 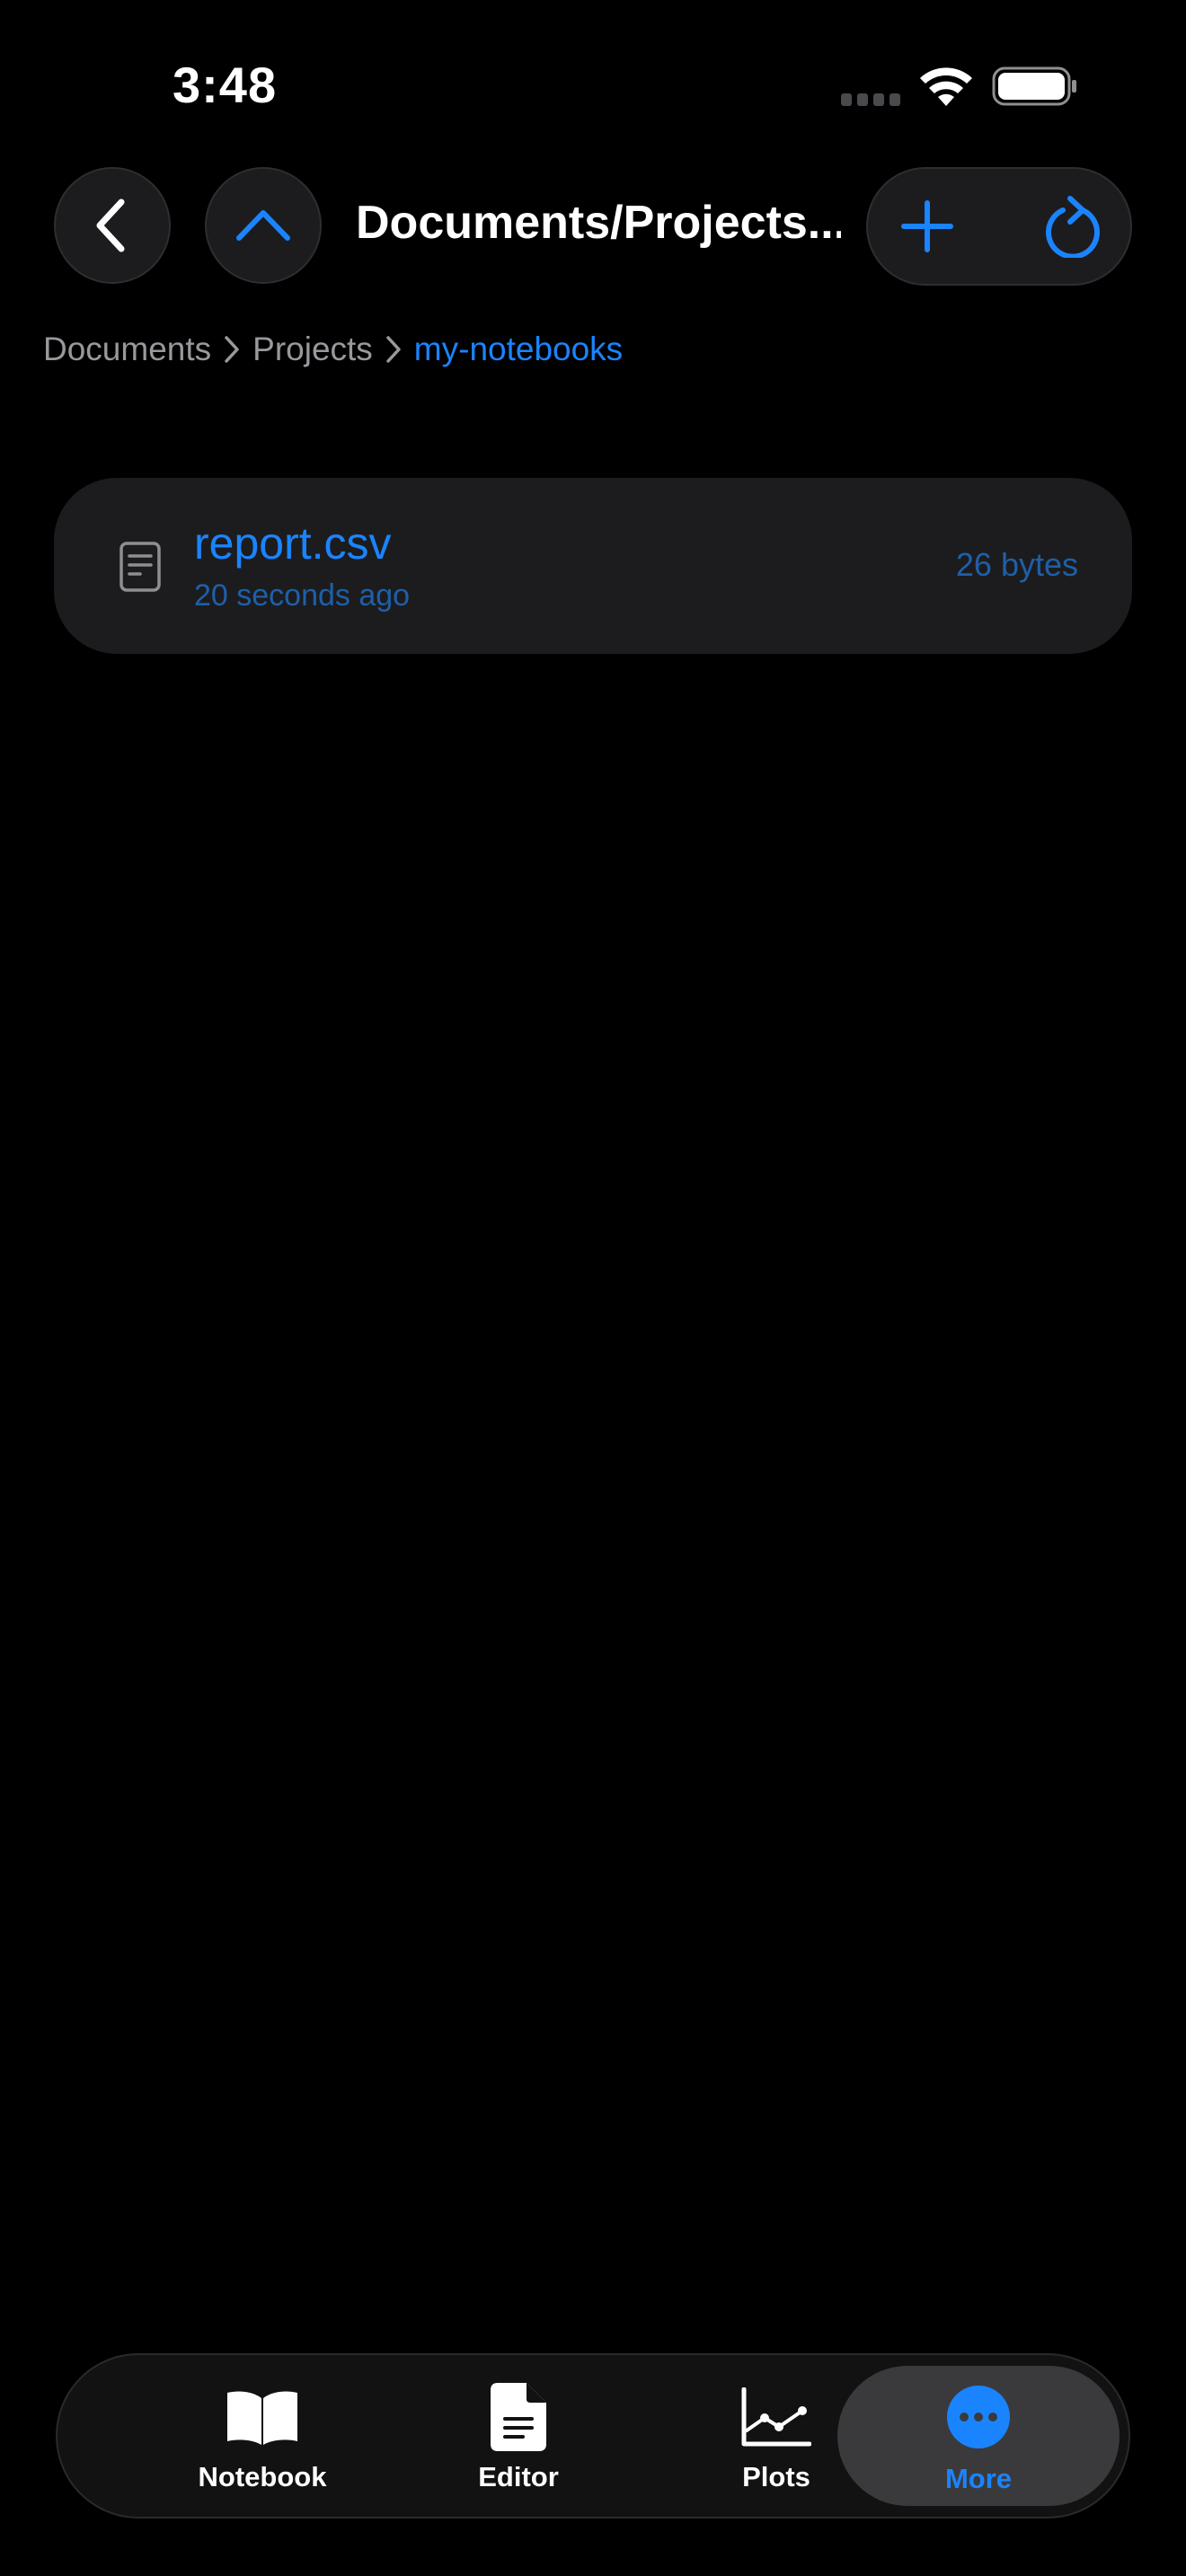 I want to click on breadcrumb-item-documents: Documents, so click(x=127, y=349).